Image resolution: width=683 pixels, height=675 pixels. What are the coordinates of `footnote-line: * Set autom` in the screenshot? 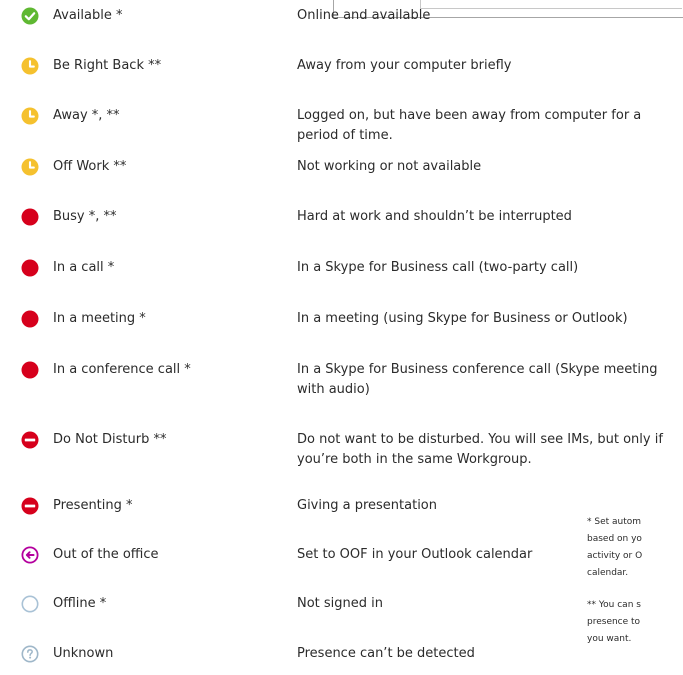 It's located at (614, 522).